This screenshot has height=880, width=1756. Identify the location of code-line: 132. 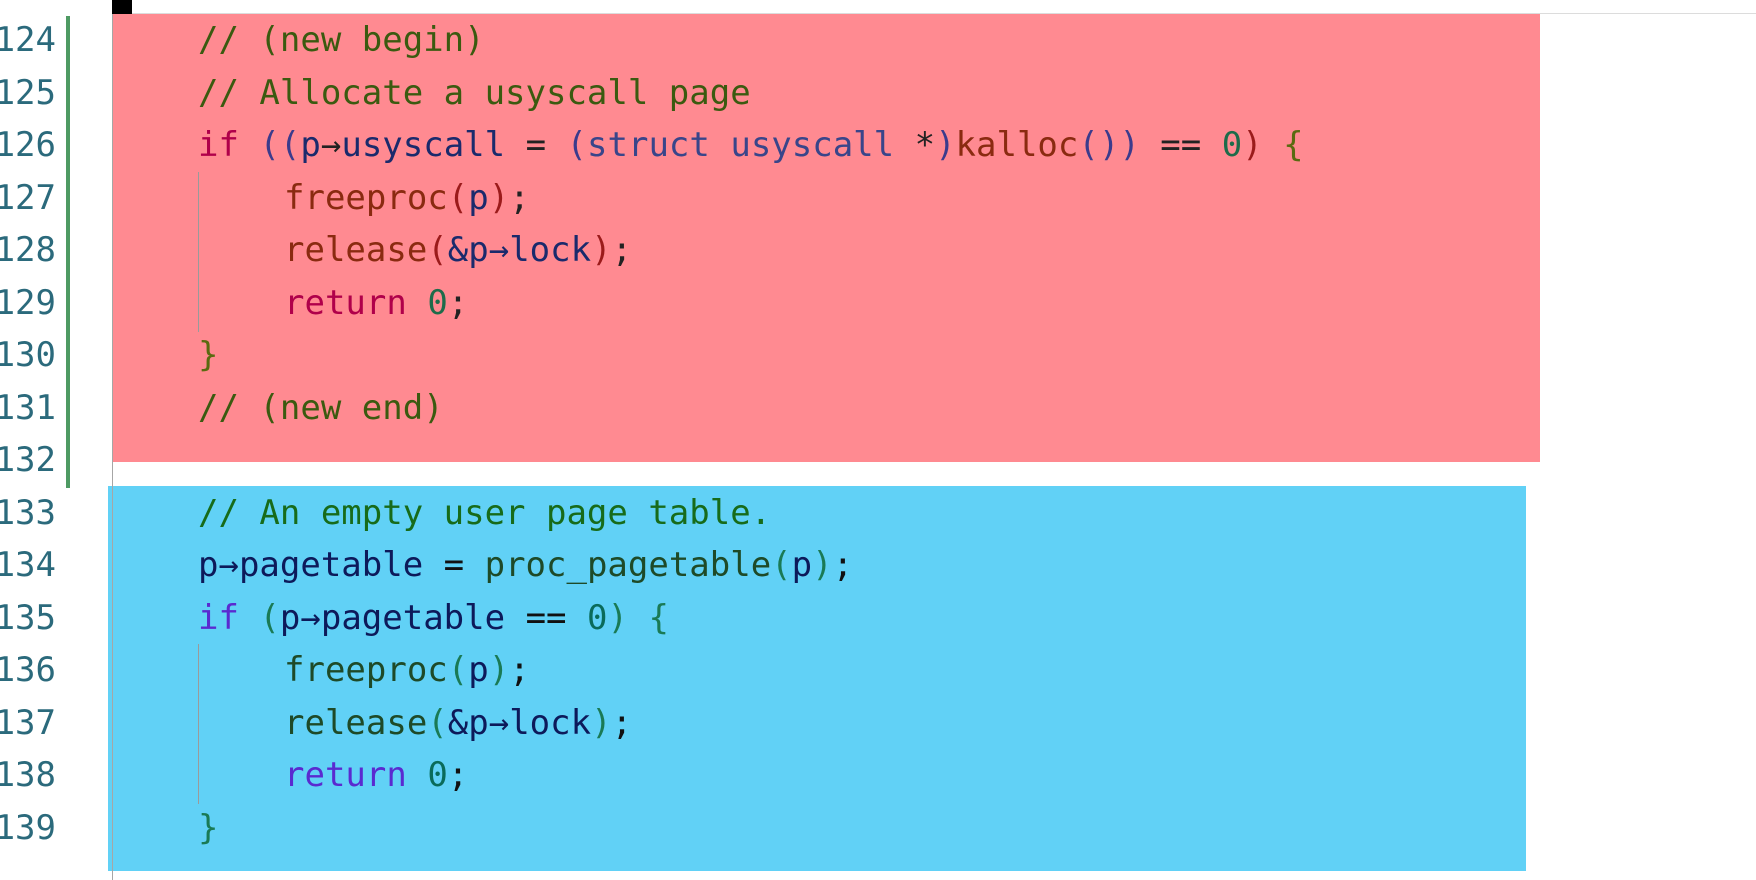
(878, 460).